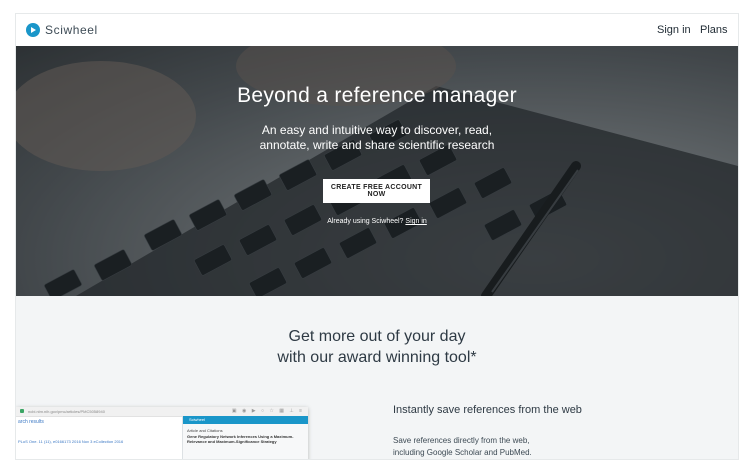 The width and height of the screenshot is (739, 466). Describe the element at coordinates (714, 30) in the screenshot. I see `nav-plans-link: Plans` at that location.